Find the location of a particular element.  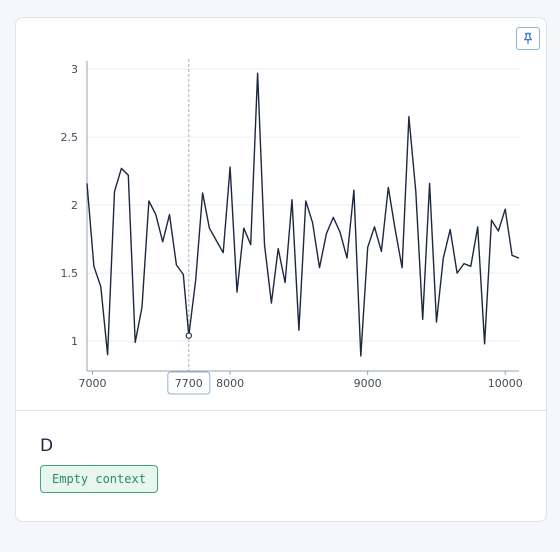

pin-button is located at coordinates (528, 38).